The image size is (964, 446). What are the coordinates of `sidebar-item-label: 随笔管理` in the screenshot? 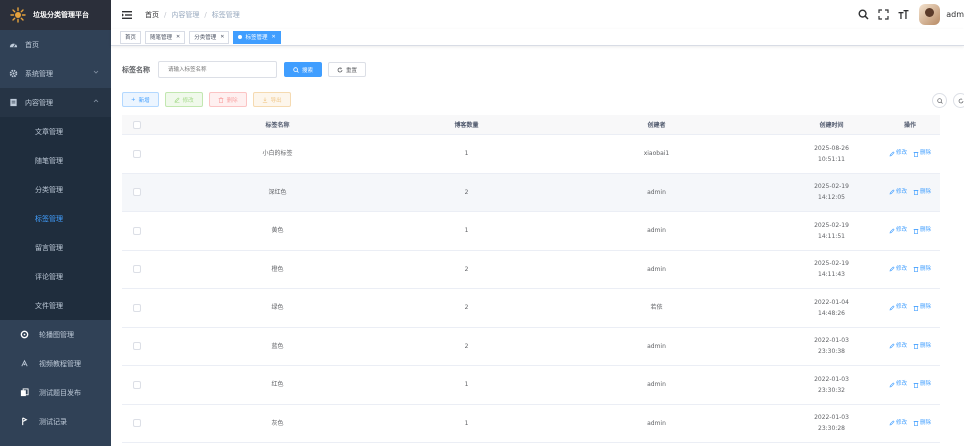 It's located at (49, 160).